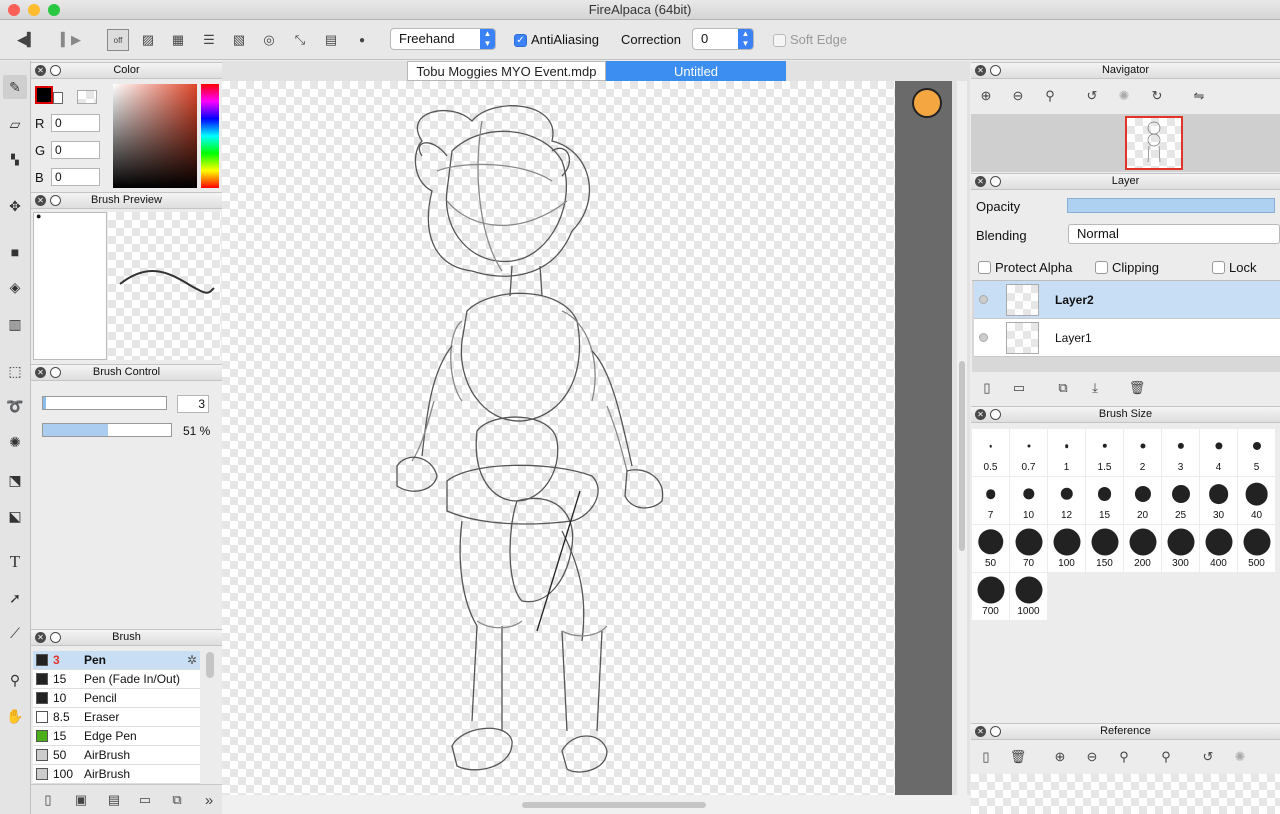 The image size is (1280, 814). Describe the element at coordinates (15, 480) in the screenshot. I see `select-pen-icon: ⬔` at that location.